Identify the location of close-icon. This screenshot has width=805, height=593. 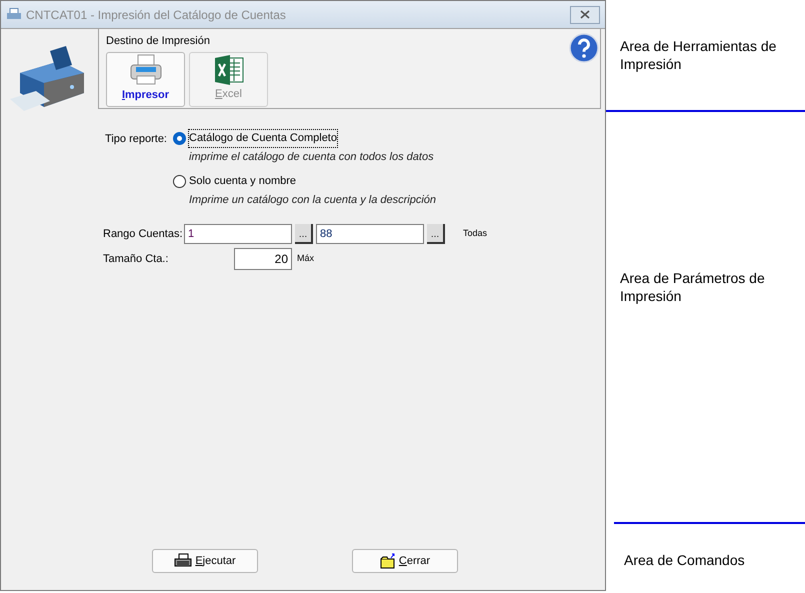
(585, 14).